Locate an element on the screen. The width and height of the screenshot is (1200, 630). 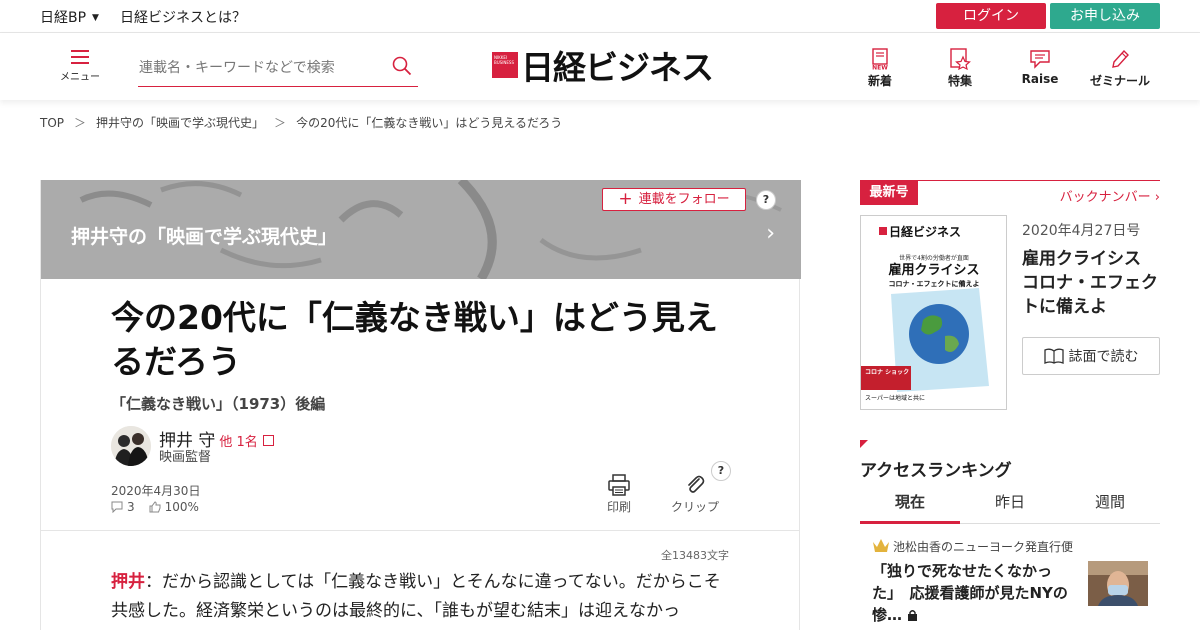
cover-title: 雇用クライシス is located at coordinates (933, 270).